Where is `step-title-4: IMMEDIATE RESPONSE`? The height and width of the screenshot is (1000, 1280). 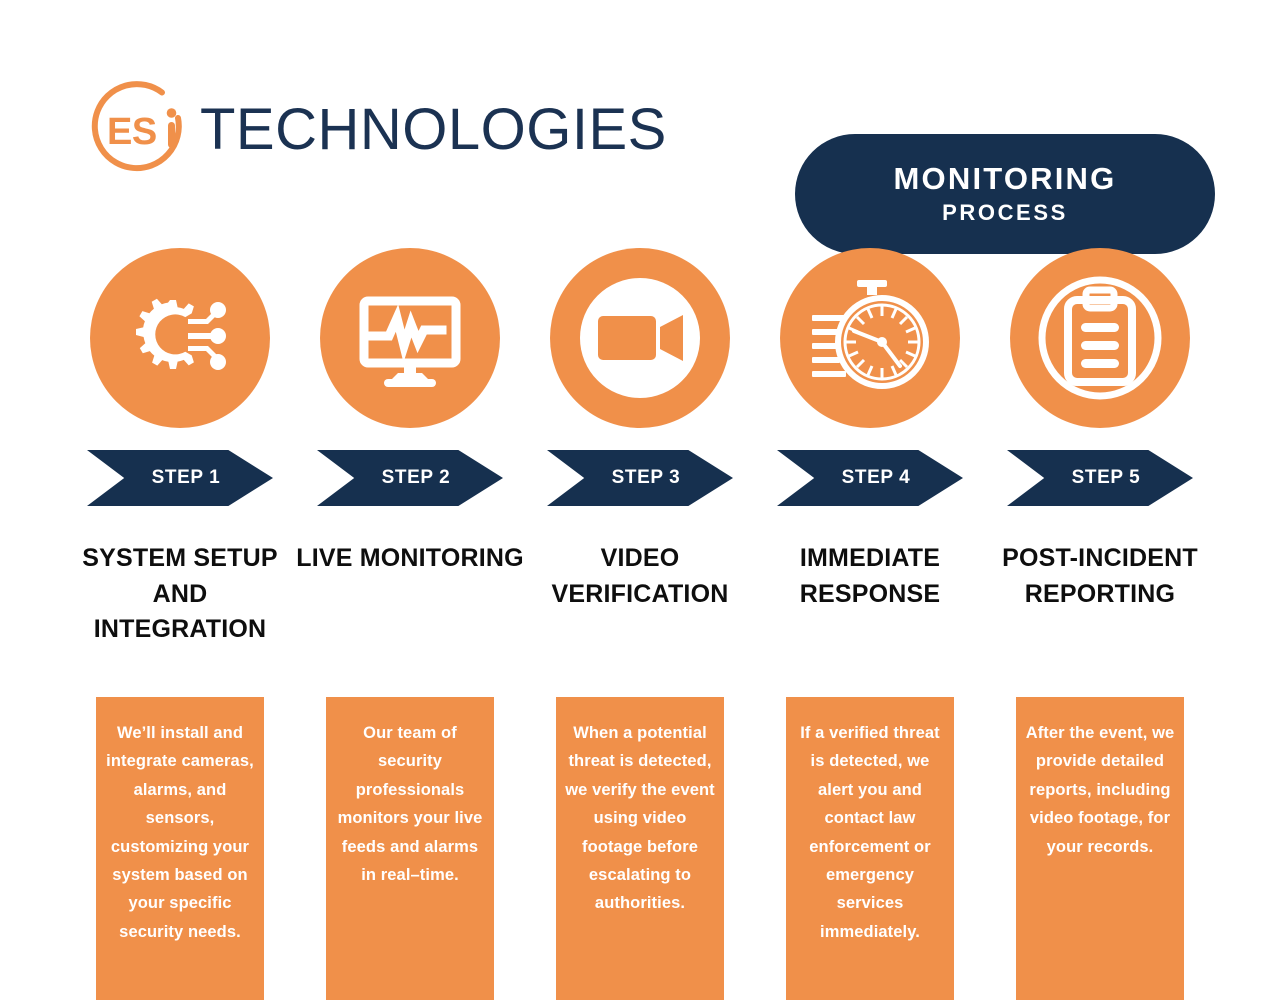
step-title-4: IMMEDIATE RESPONSE is located at coordinates (870, 576).